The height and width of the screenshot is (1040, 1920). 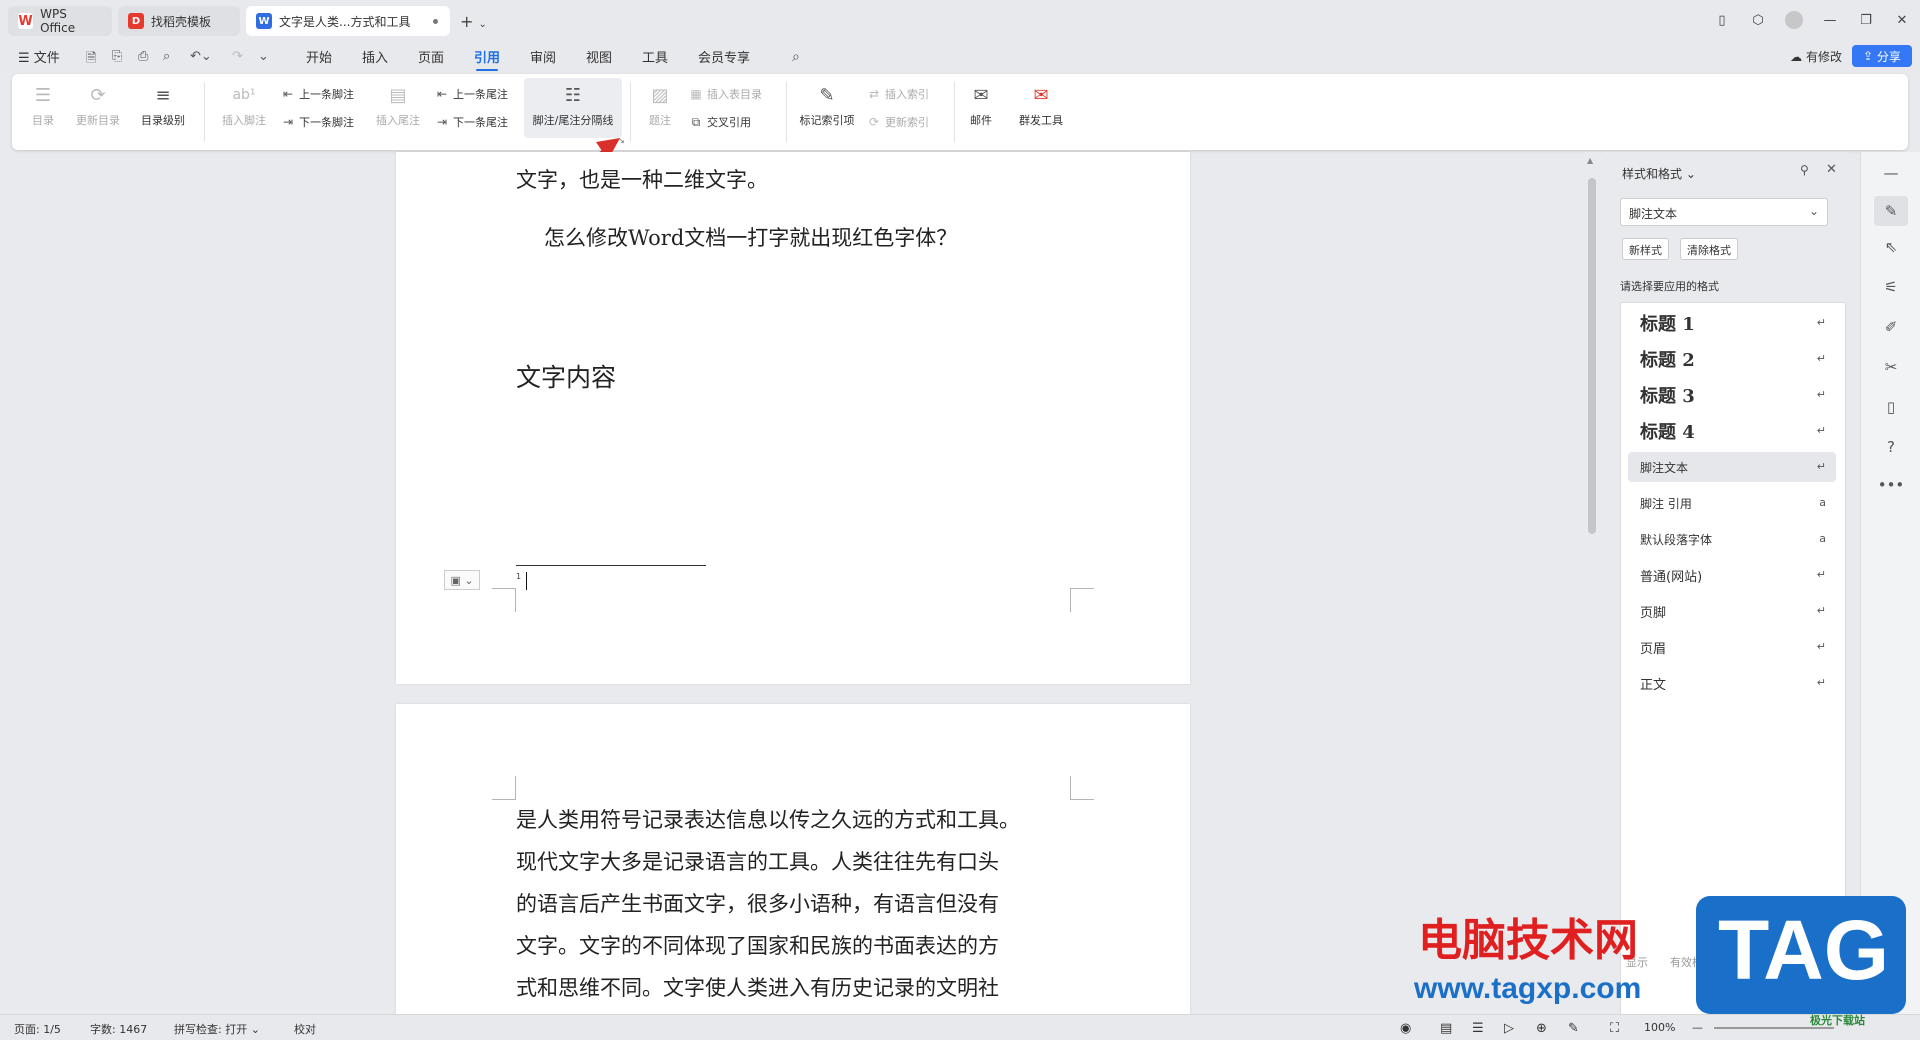 What do you see at coordinates (1732, 683) in the screenshot?
I see `style-item: 正文 ↵` at bounding box center [1732, 683].